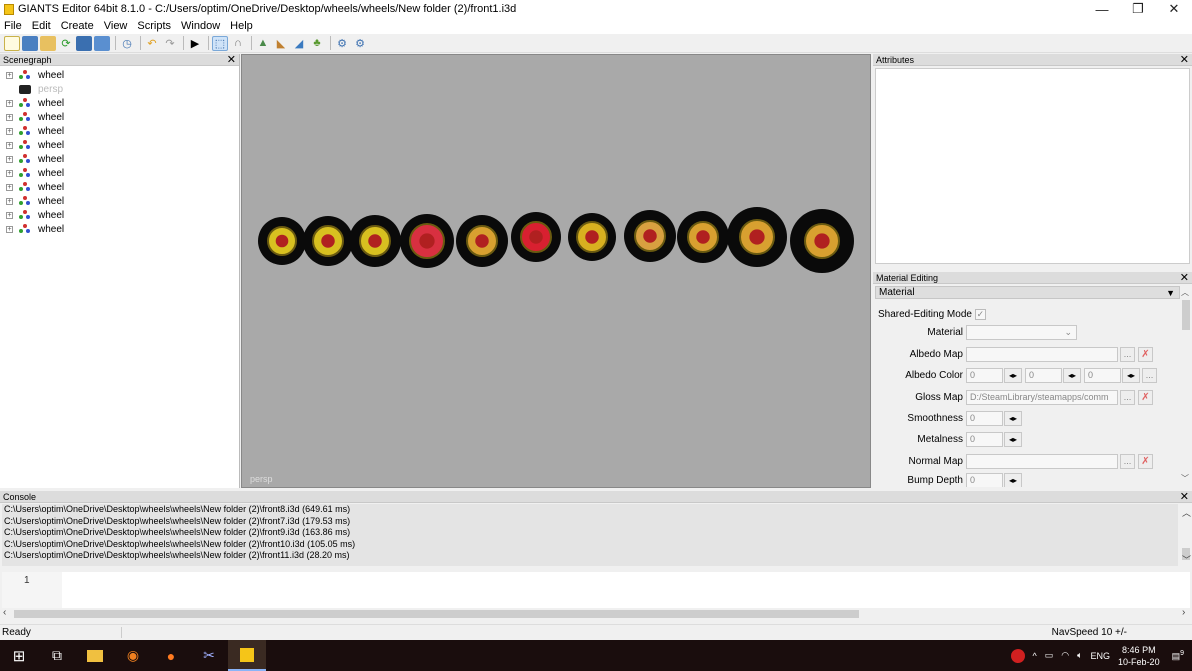  What do you see at coordinates (984, 480) in the screenshot?
I see `bump-depth-field: 0` at bounding box center [984, 480].